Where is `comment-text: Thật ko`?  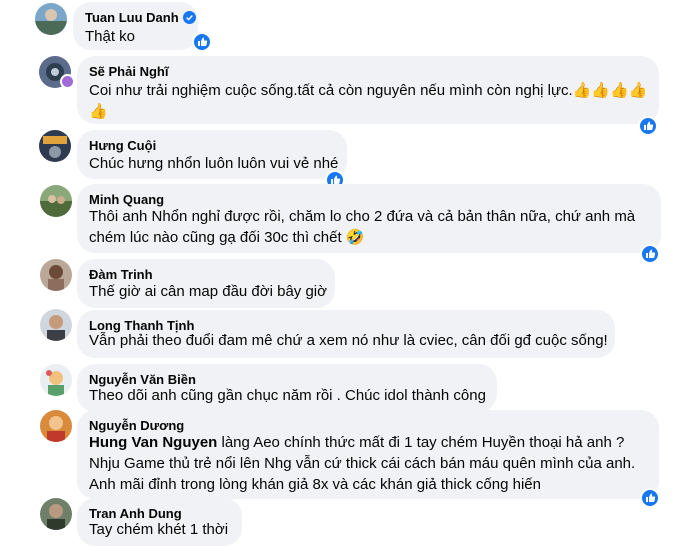
comment-text: Thật ko is located at coordinates (110, 36).